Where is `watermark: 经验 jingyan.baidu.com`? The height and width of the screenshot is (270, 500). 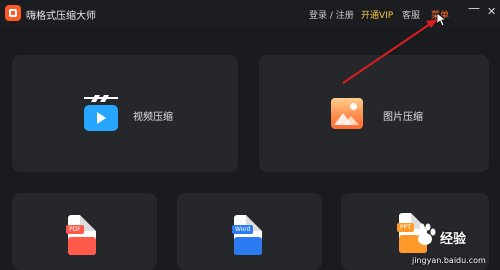
watermark: 经验 jingyan.baidu.com is located at coordinates (456, 246).